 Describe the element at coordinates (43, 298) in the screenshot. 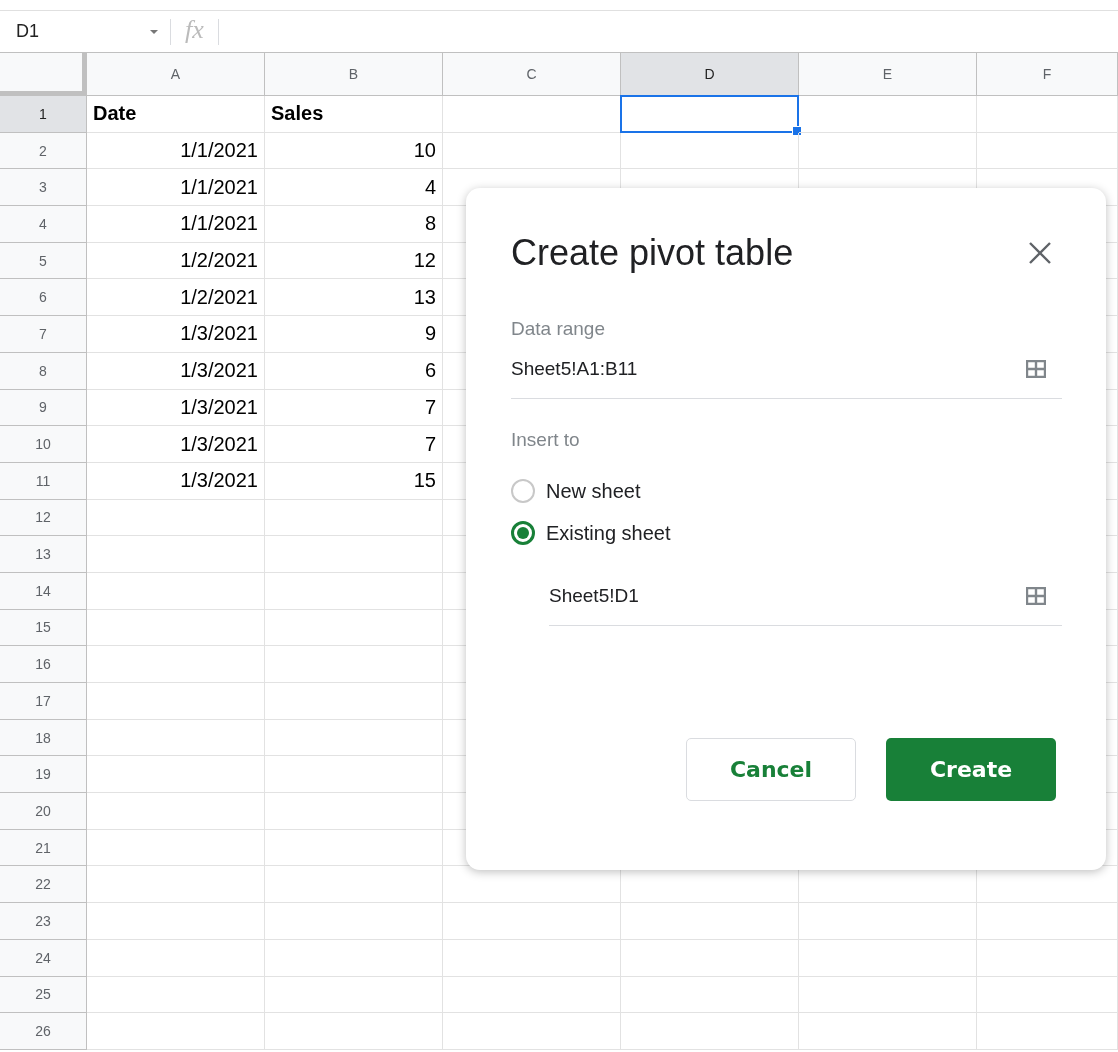

I see `row-header: 6` at that location.